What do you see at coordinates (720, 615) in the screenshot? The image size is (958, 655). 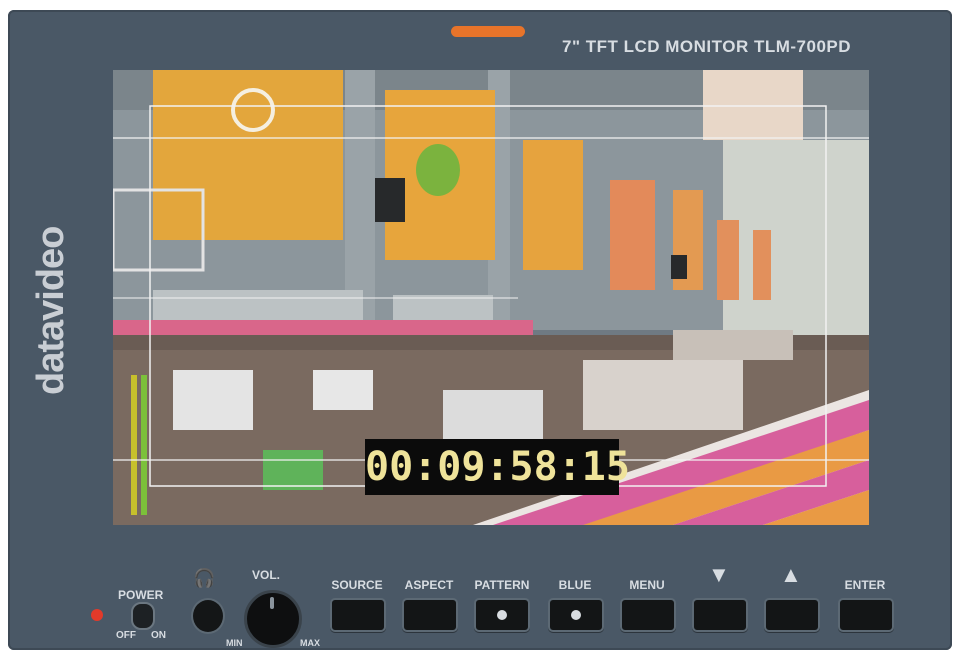 I see `down-button` at bounding box center [720, 615].